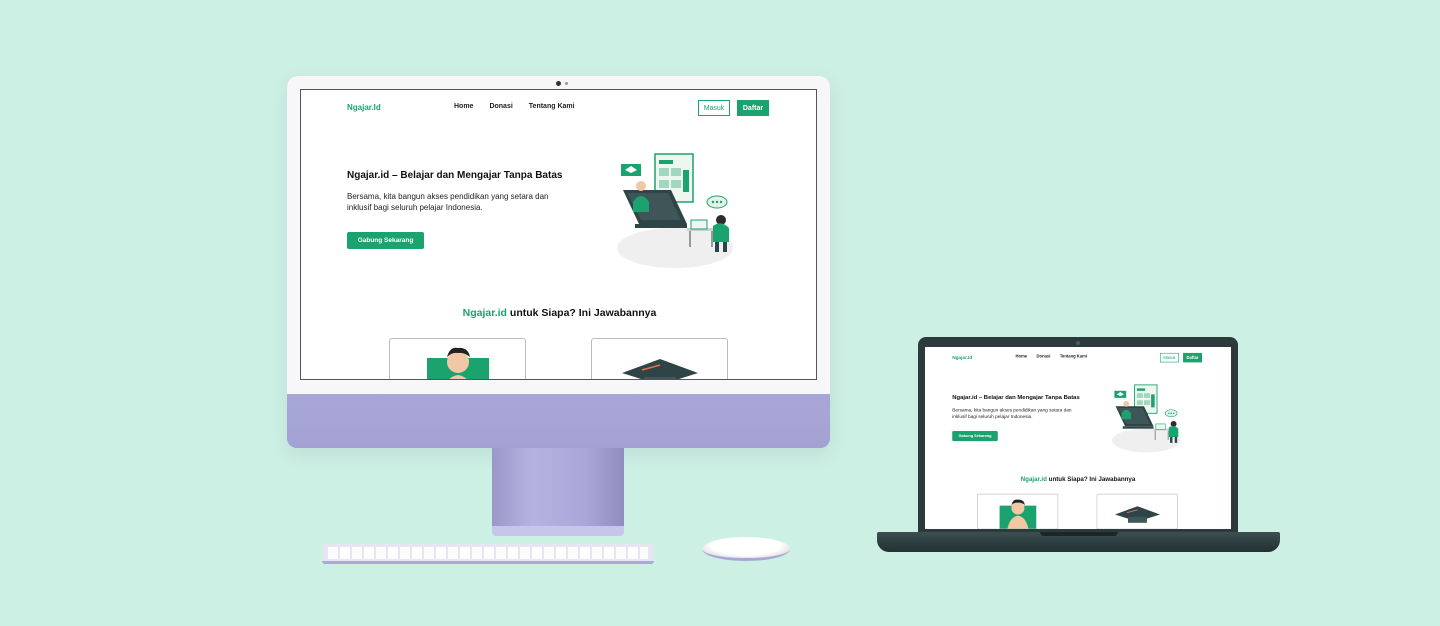 The image size is (1440, 626). Describe the element at coordinates (566, 83) in the screenshot. I see `sensor-icon` at that location.